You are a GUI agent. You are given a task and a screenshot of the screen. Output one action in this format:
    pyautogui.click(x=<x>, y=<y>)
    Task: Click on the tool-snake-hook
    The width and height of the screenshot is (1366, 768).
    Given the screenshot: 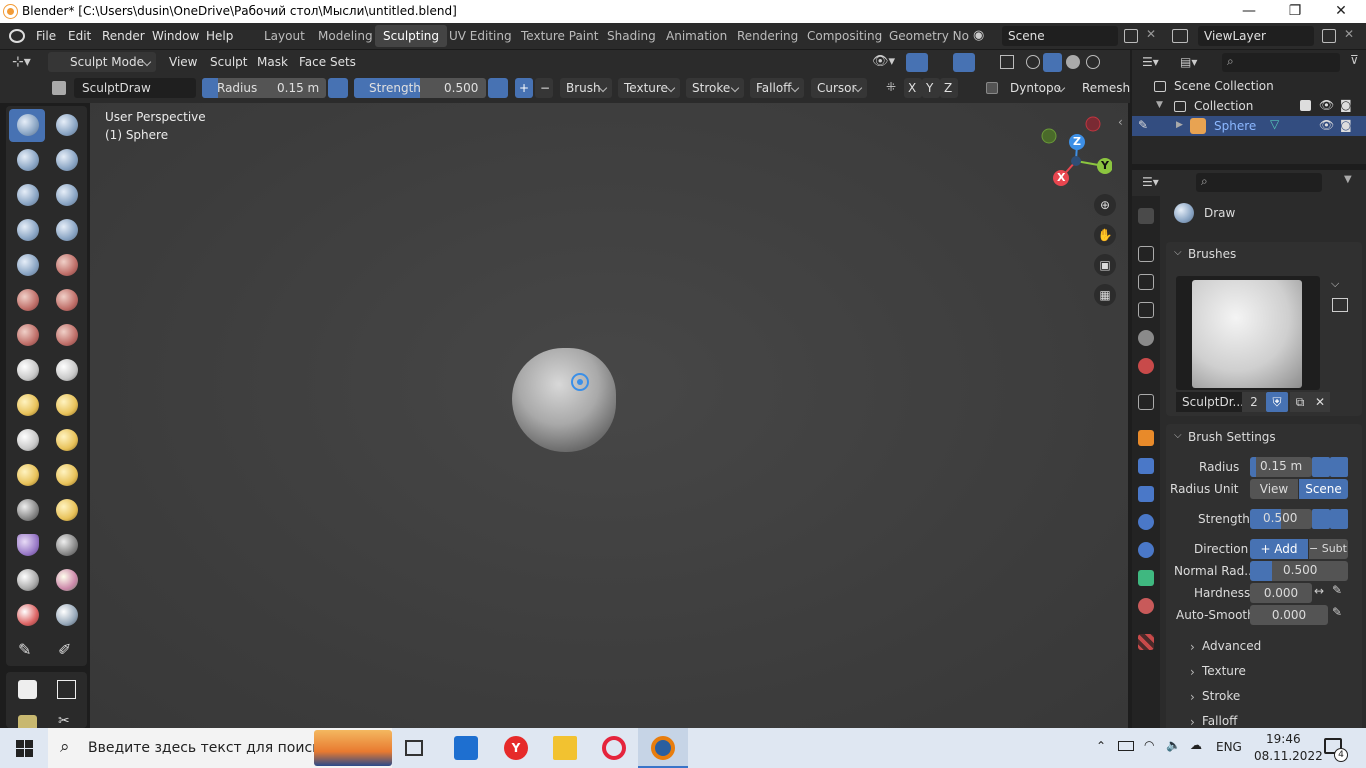 What is the action you would take?
    pyautogui.click(x=66, y=405)
    